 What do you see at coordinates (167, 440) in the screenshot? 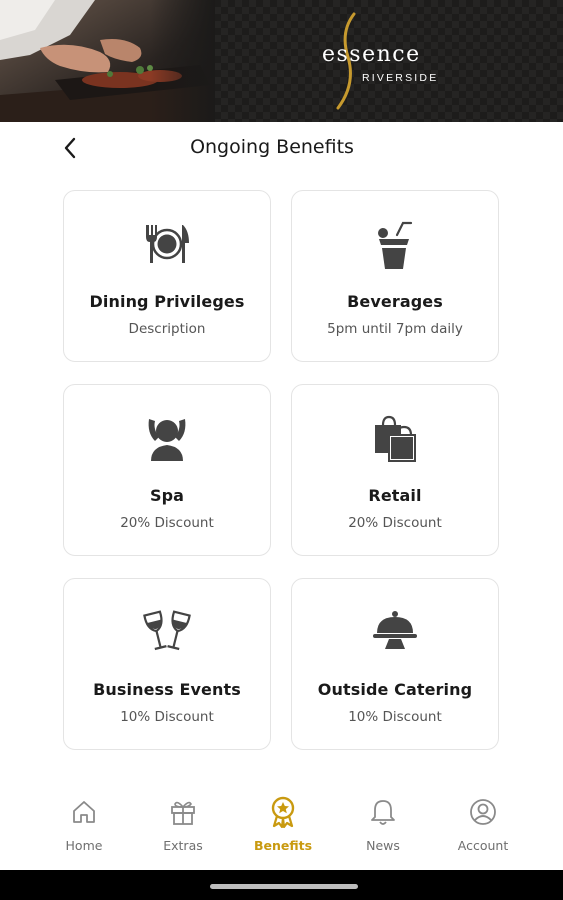
I see `spa-icon` at bounding box center [167, 440].